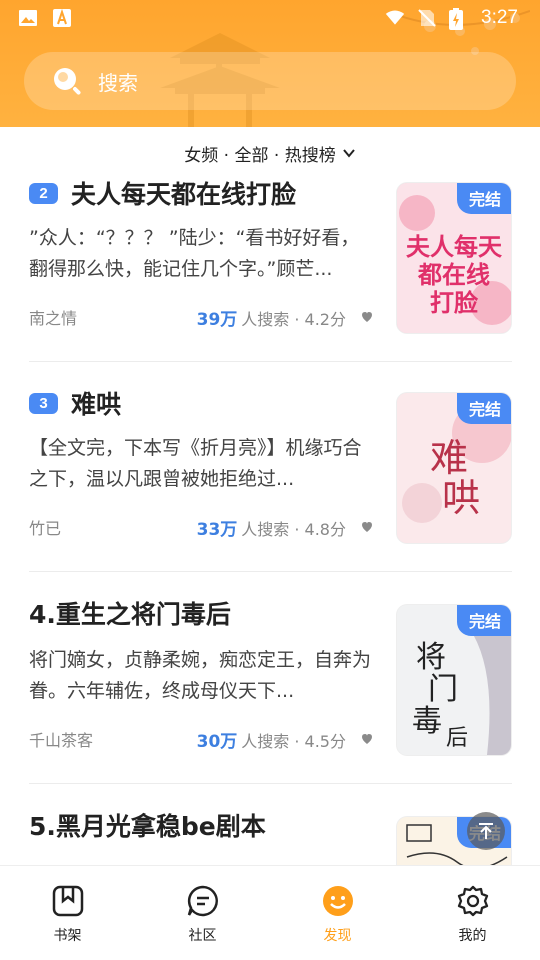  What do you see at coordinates (184, 194) in the screenshot?
I see `book-title: 夫人每天都在线打脸` at bounding box center [184, 194].